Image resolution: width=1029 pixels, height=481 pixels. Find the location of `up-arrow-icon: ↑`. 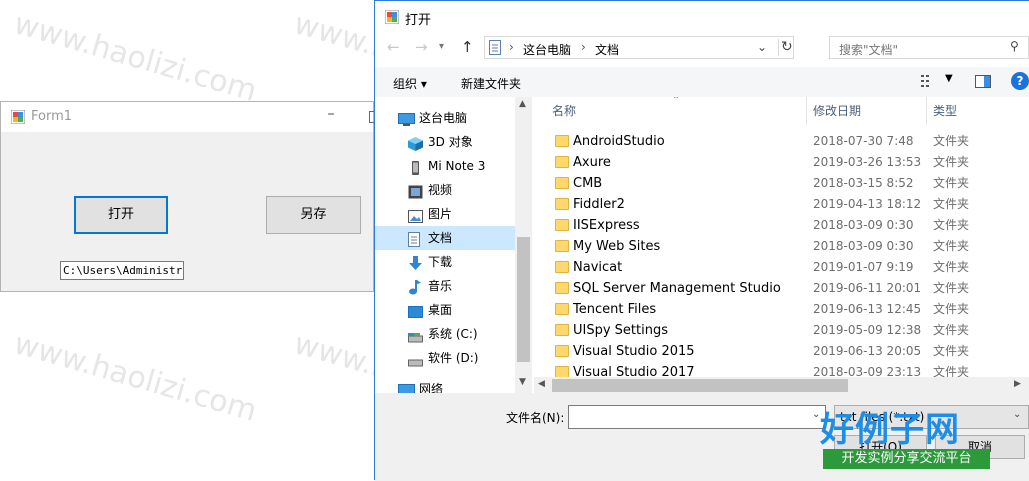

up-arrow-icon: ↑ is located at coordinates (467, 47).